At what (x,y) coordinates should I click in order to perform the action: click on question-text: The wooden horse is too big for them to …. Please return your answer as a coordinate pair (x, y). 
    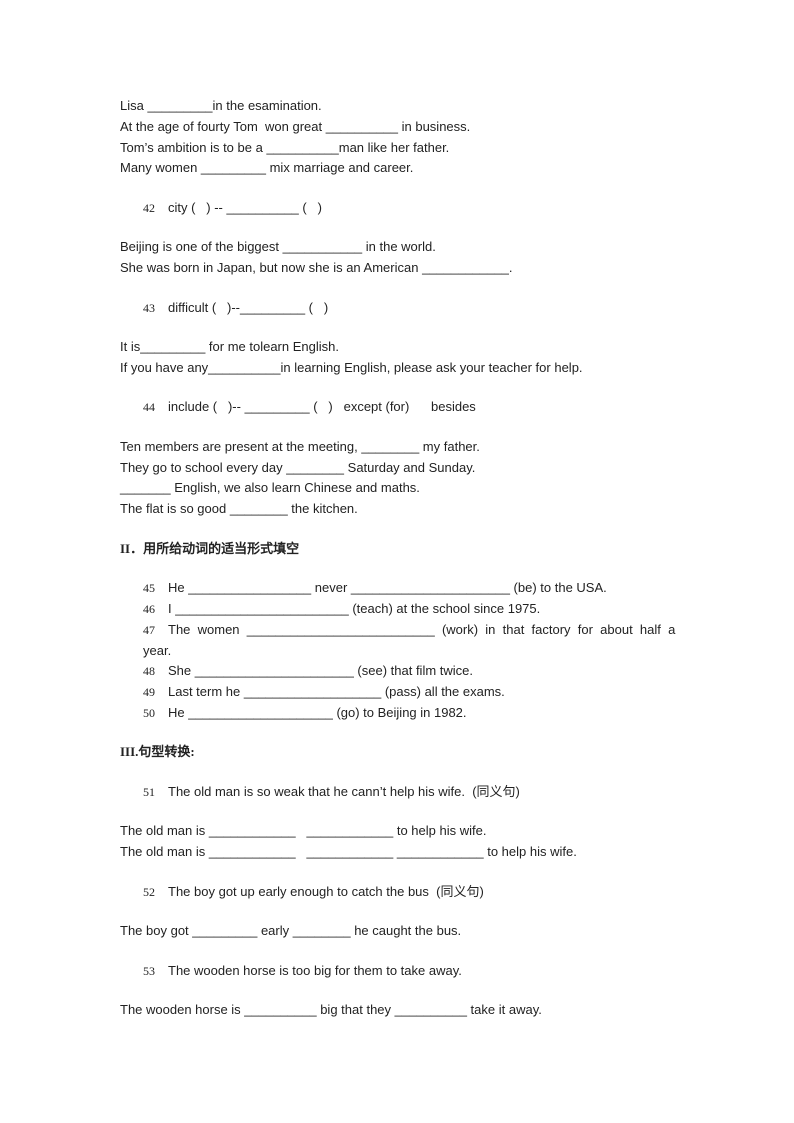
    Looking at the image, I should click on (315, 970).